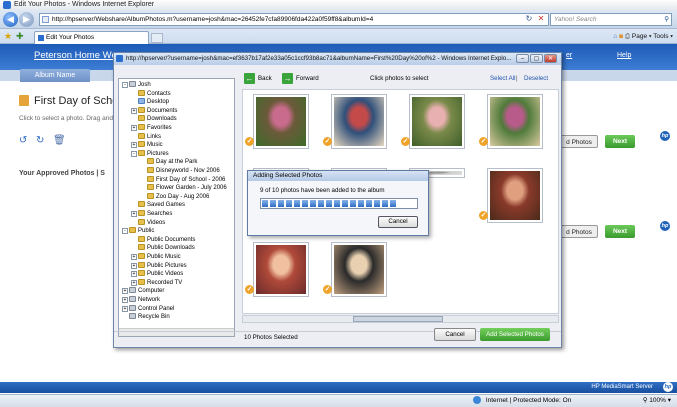 The width and height of the screenshot is (677, 407). What do you see at coordinates (265, 78) in the screenshot?
I see `back-label: Back` at bounding box center [265, 78].